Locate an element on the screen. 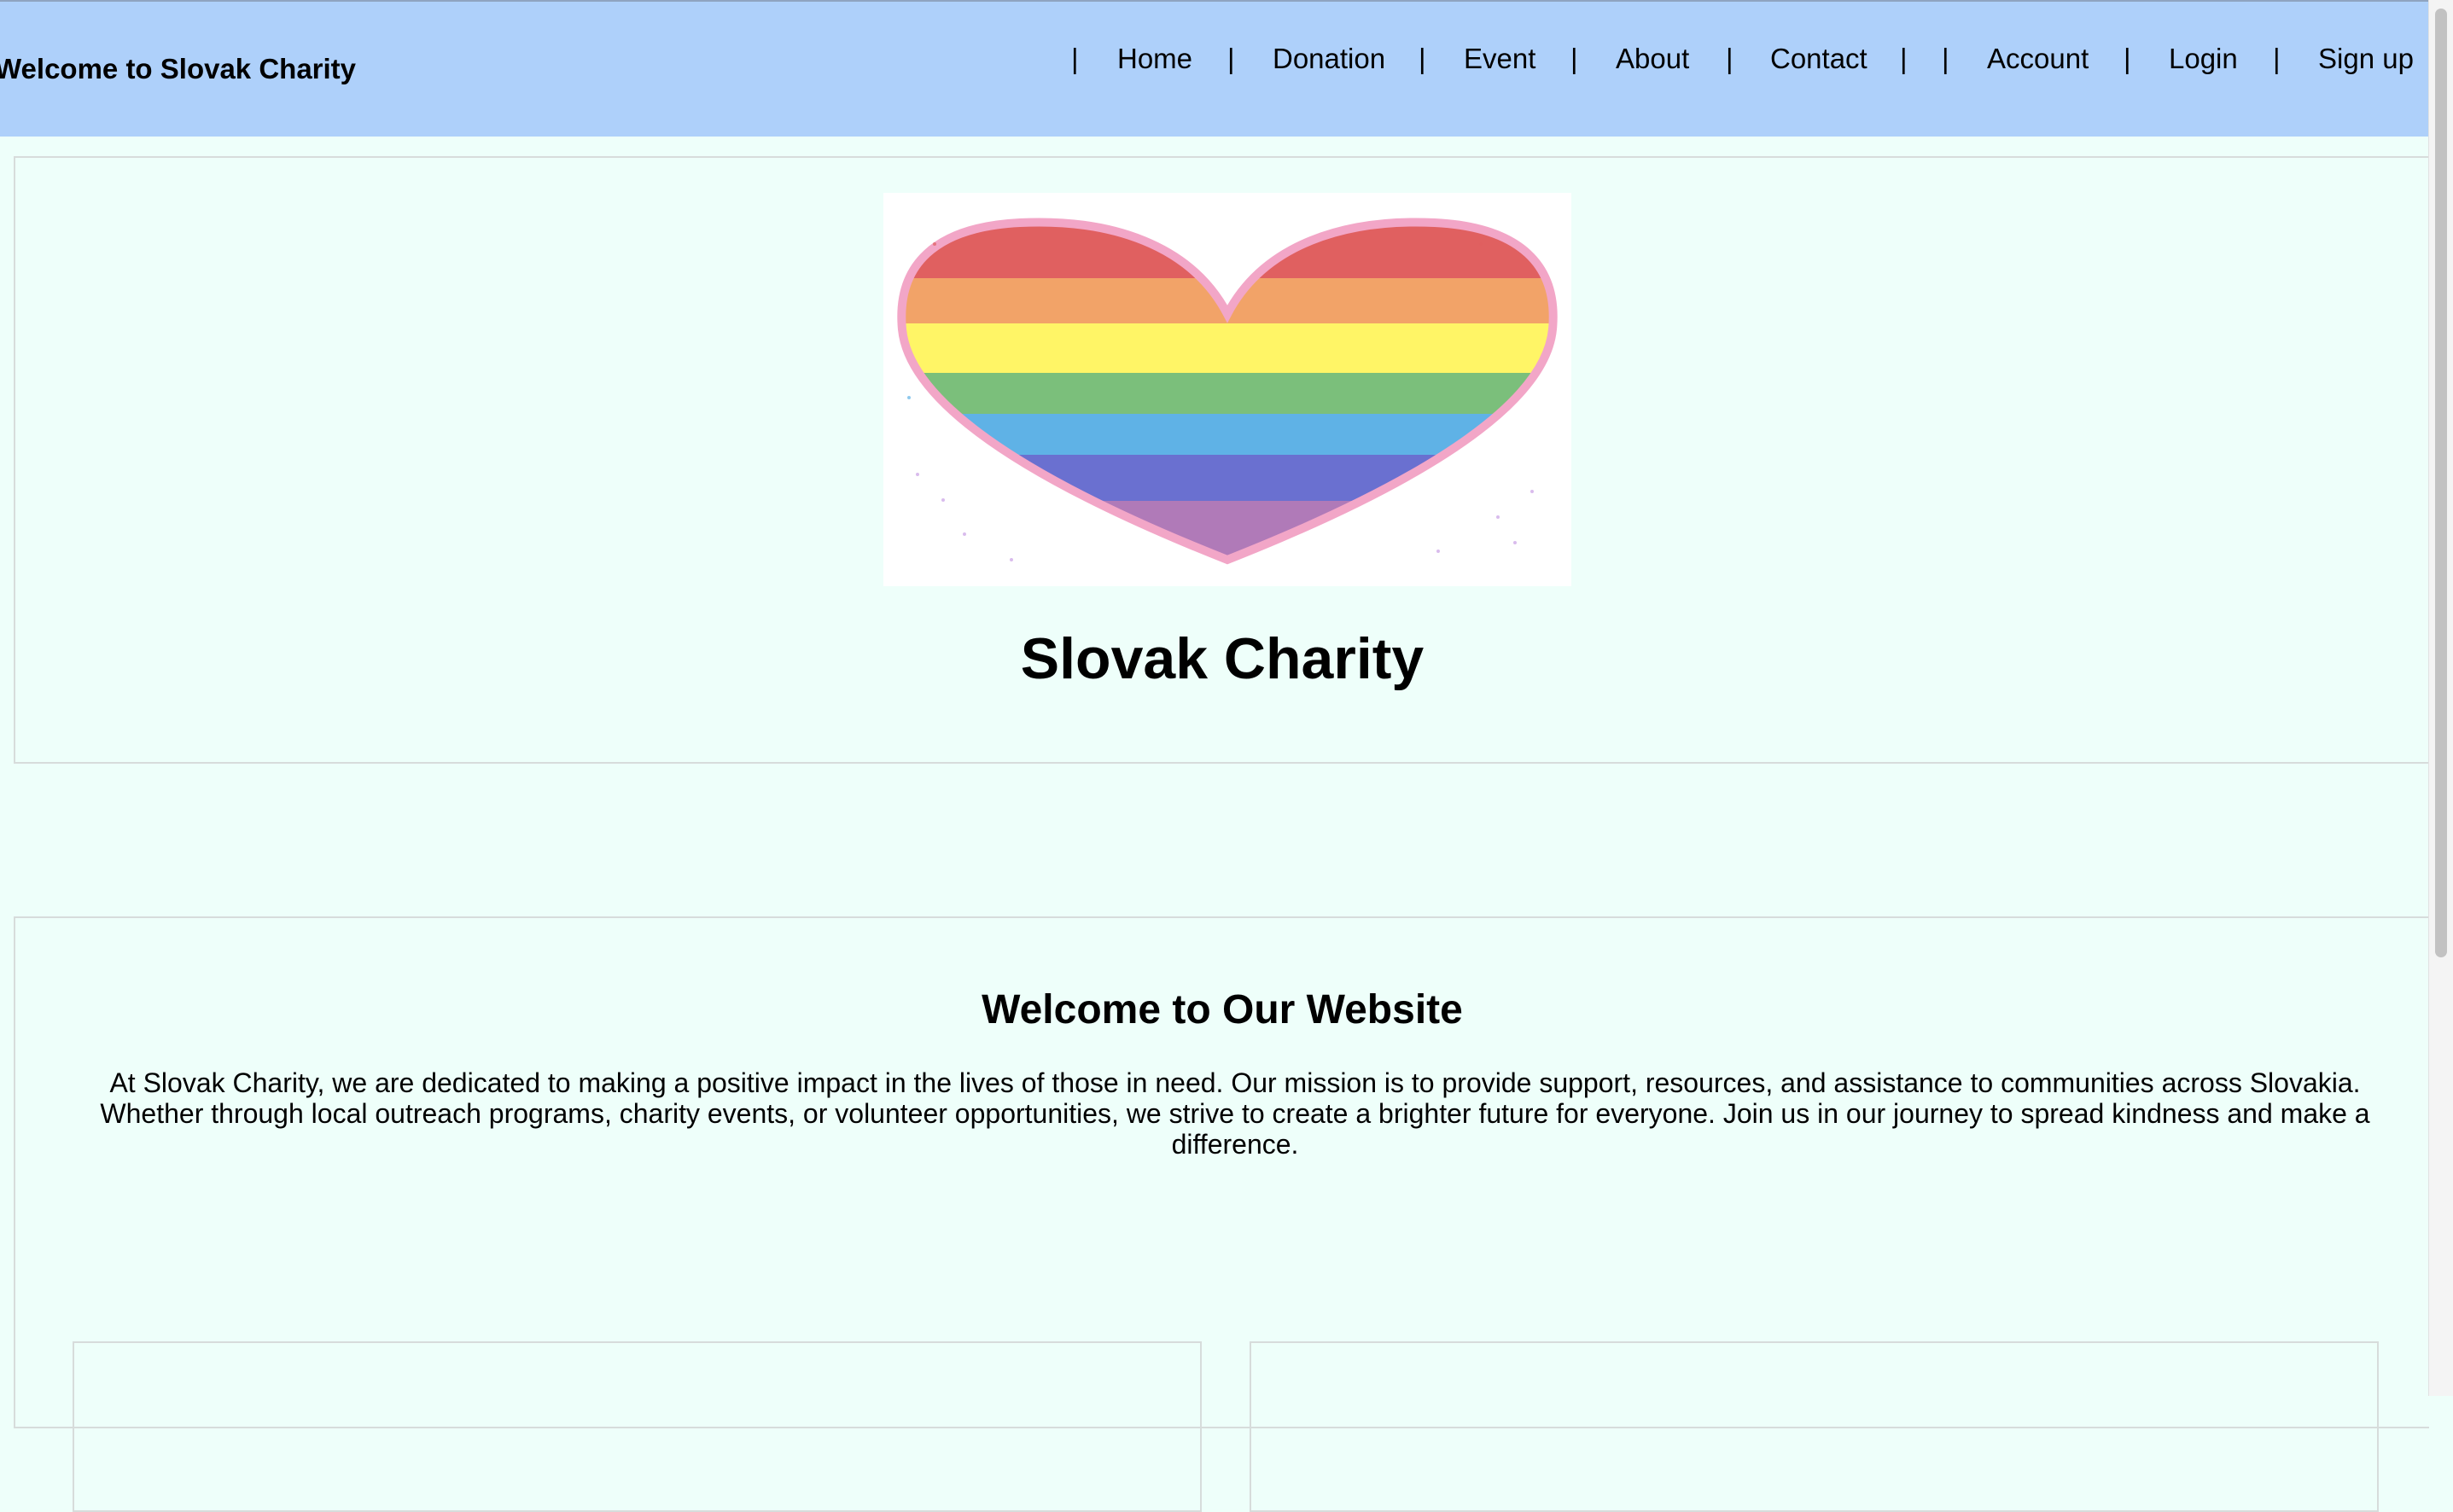 The width and height of the screenshot is (2453, 1512). content-card-left is located at coordinates (637, 1426).